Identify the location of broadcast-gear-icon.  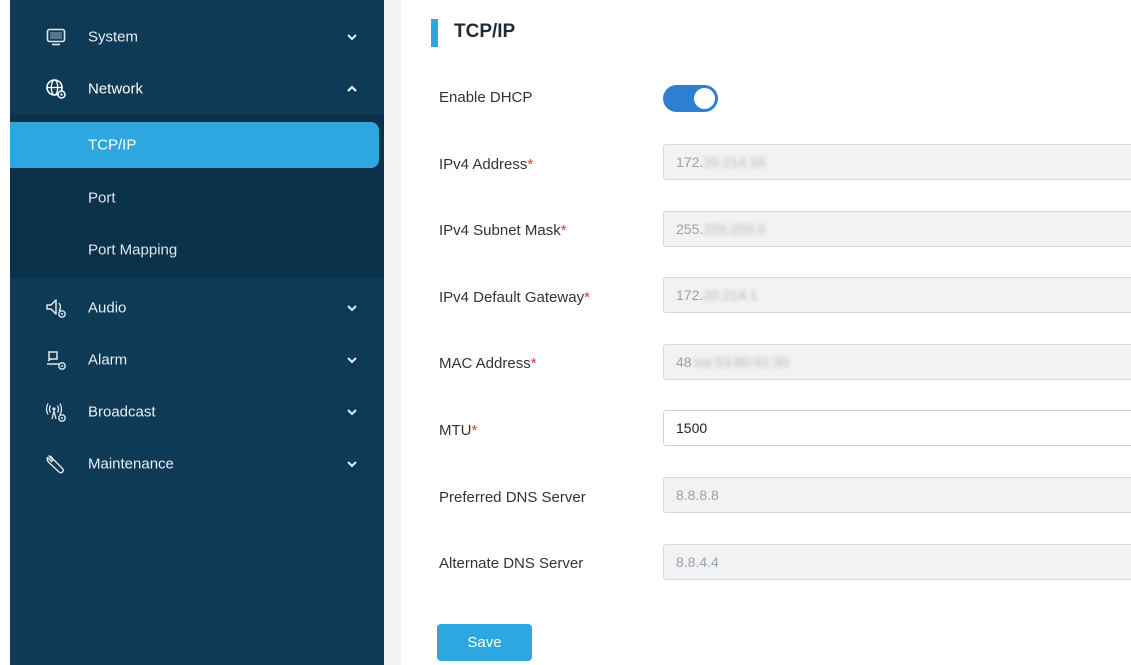
(56, 412).